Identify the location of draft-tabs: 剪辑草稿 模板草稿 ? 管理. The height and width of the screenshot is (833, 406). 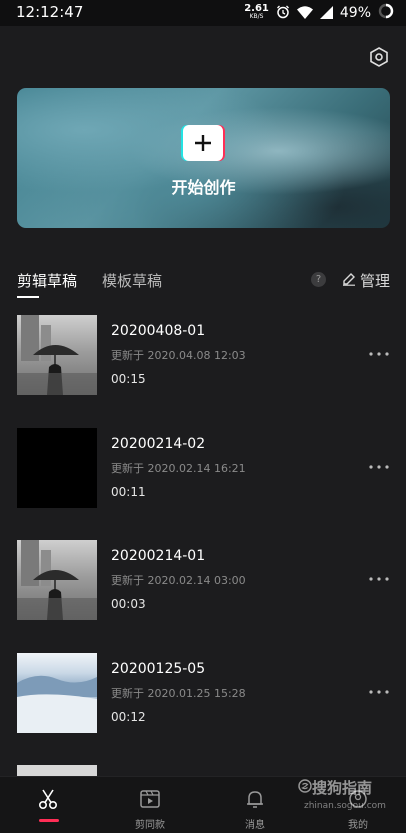
(203, 286).